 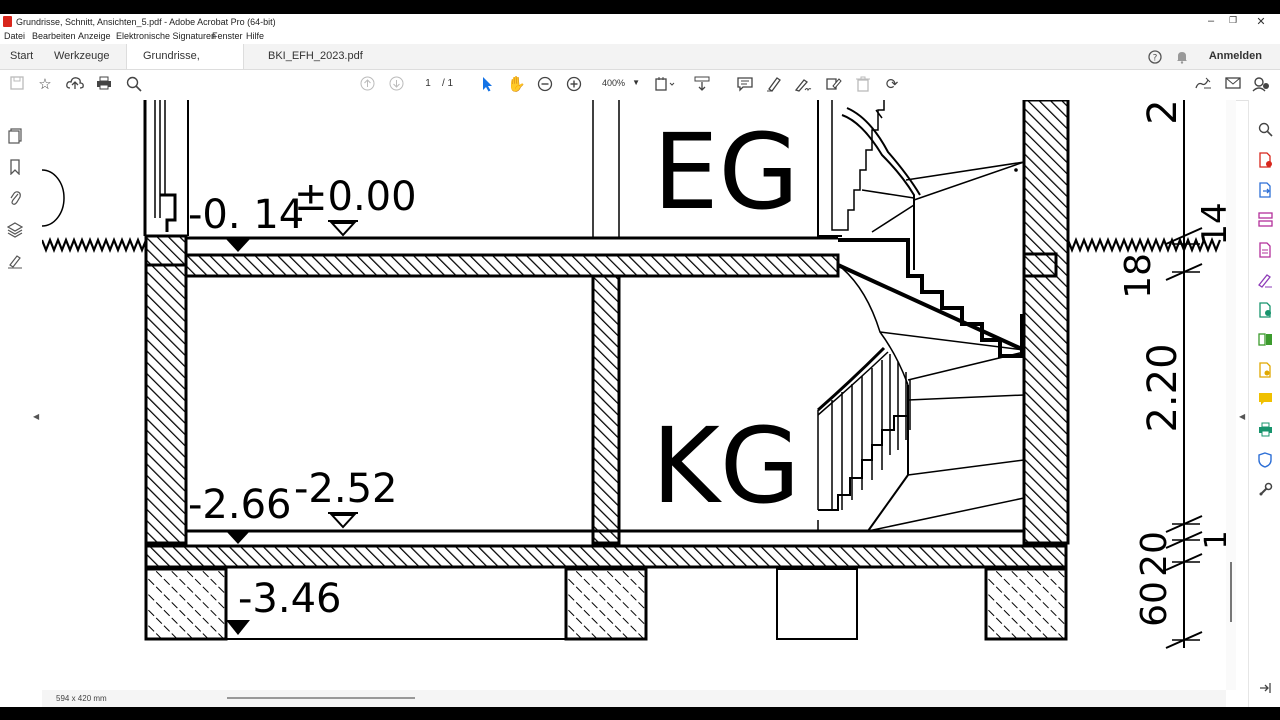 What do you see at coordinates (606, 604) in the screenshot?
I see `foundation-middle` at bounding box center [606, 604].